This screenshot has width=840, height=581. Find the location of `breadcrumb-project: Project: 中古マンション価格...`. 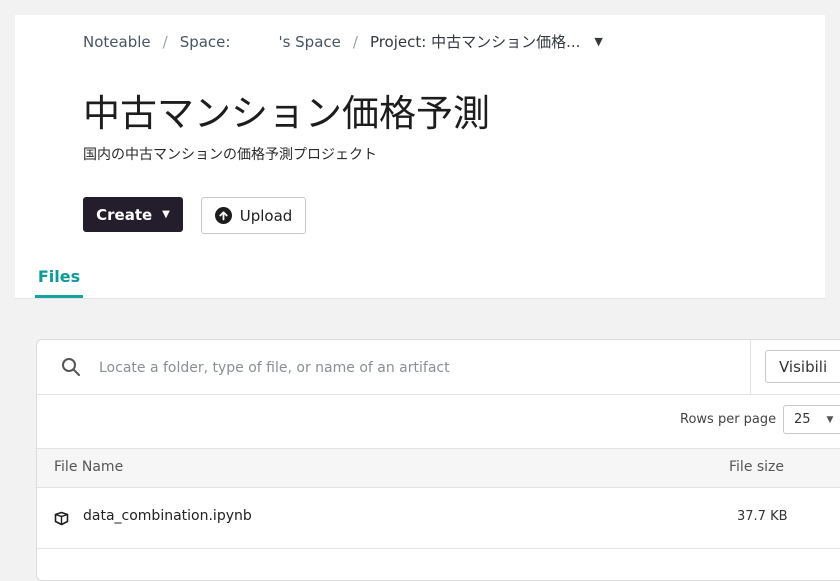

breadcrumb-project: Project: 中古マンション価格... is located at coordinates (475, 42).